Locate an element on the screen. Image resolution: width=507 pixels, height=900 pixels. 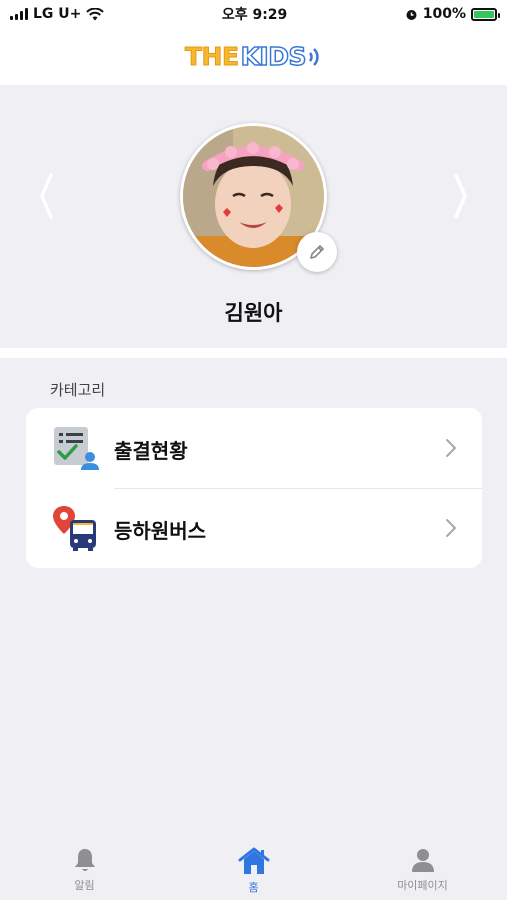
section-divider is located at coordinates (253, 353).